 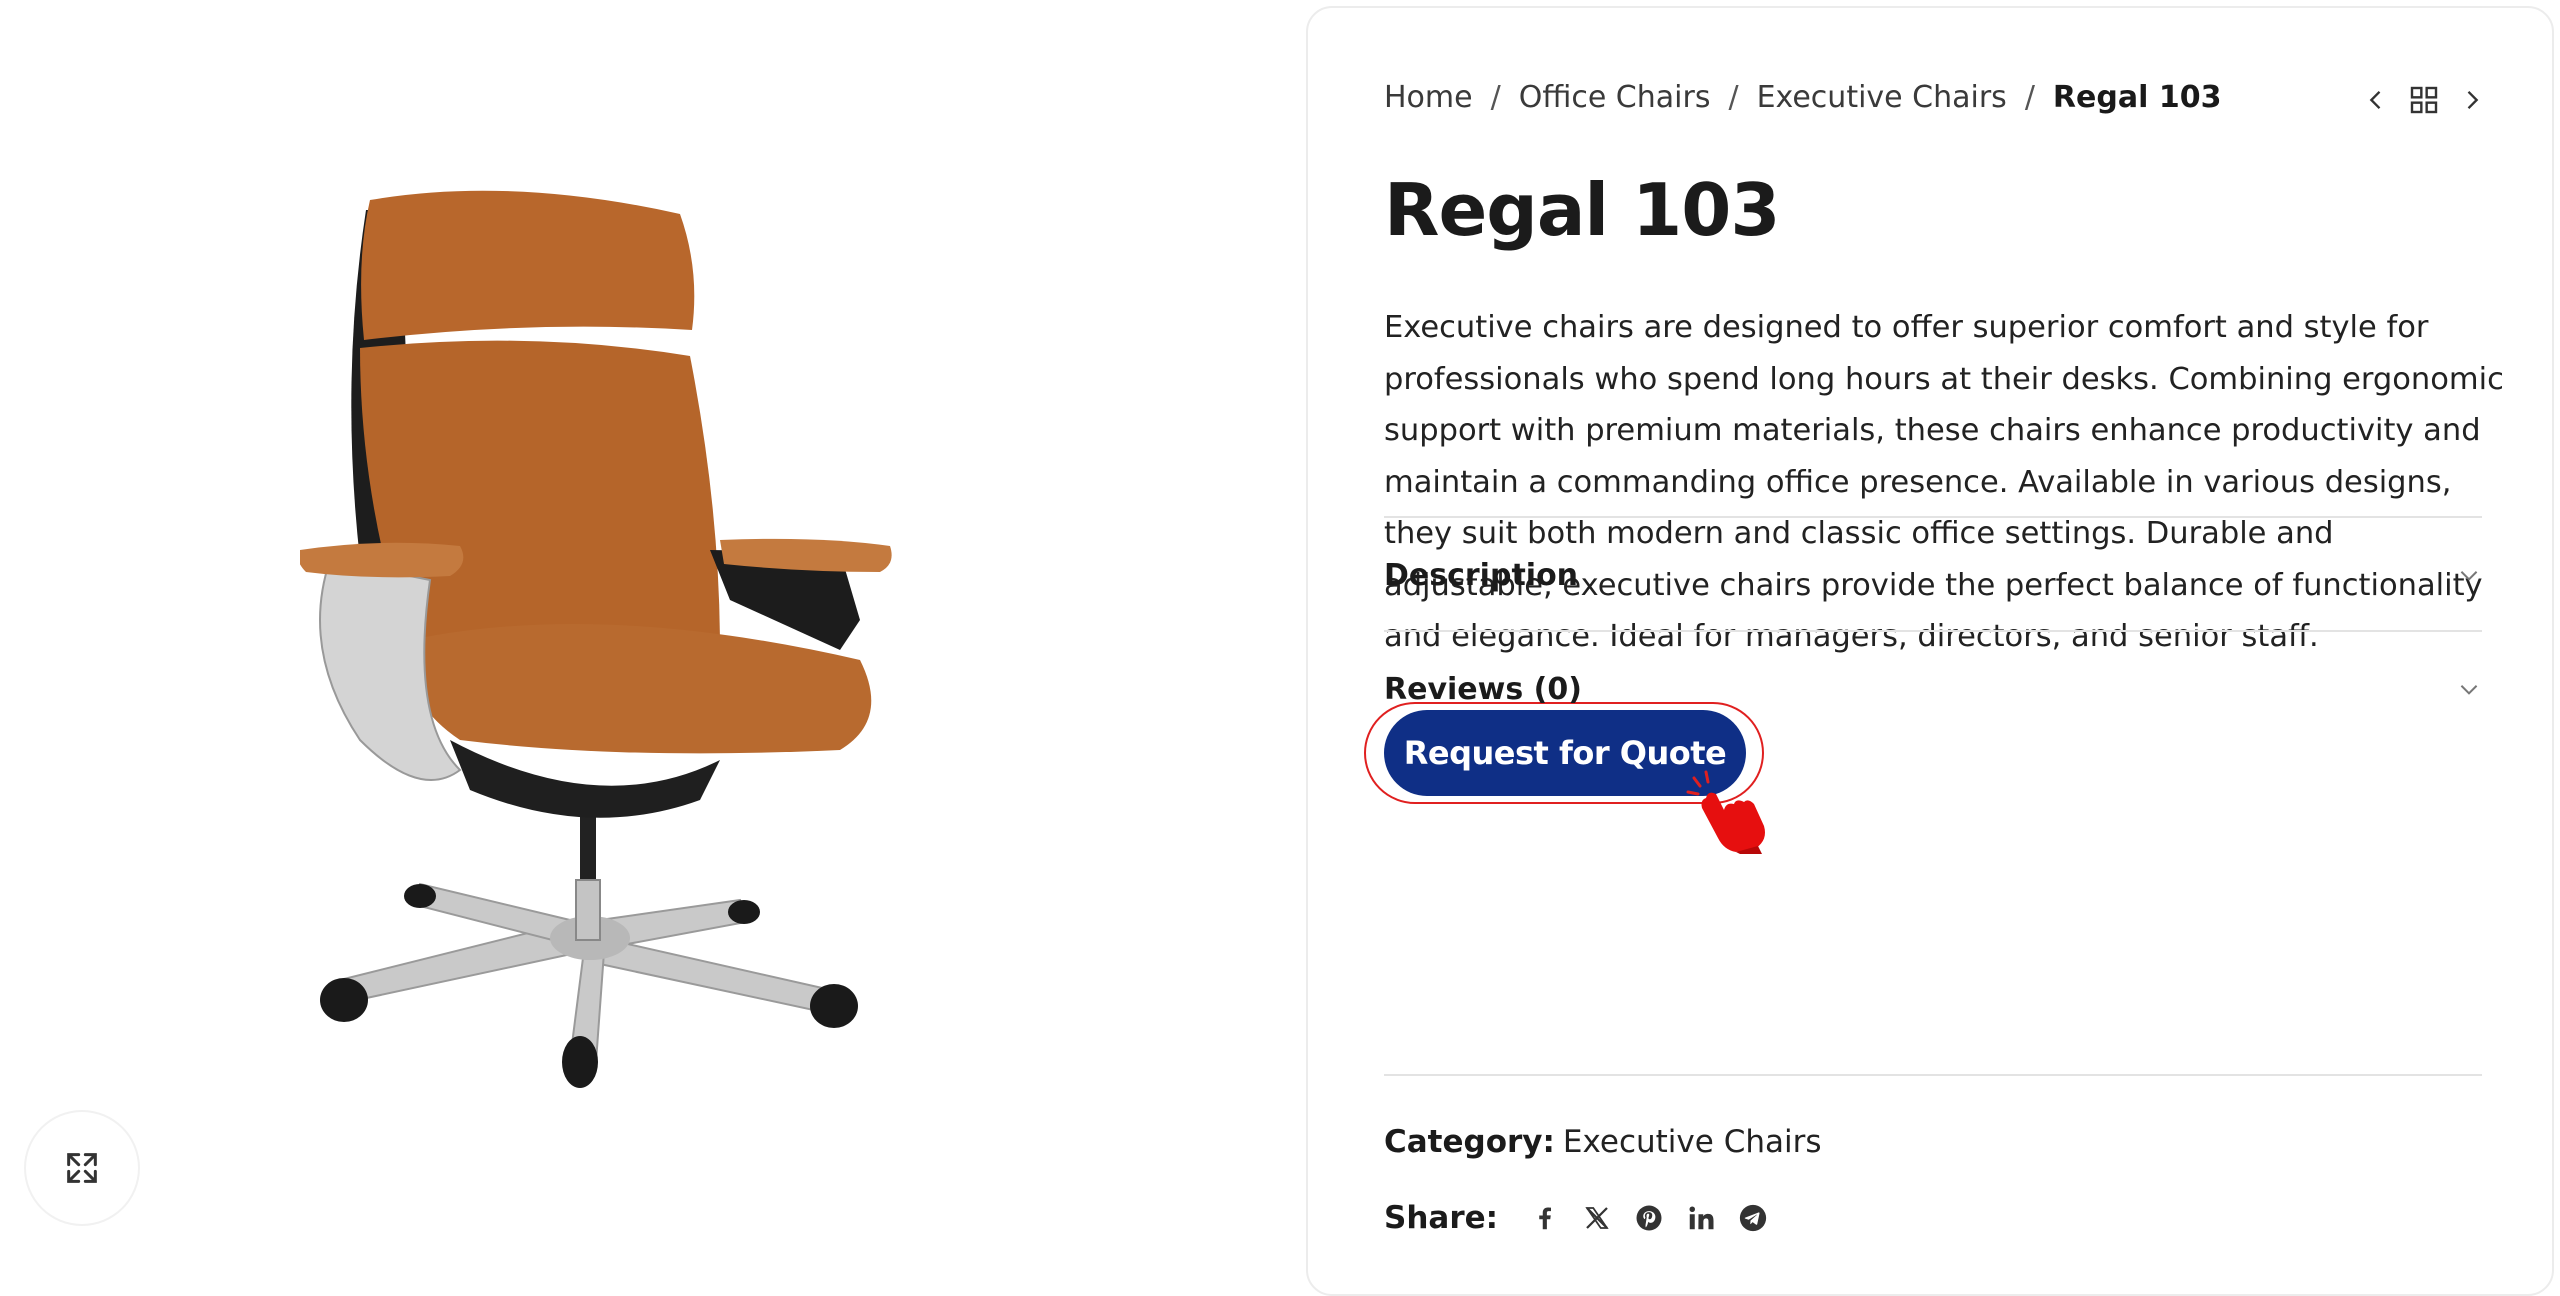 I want to click on product-title: Regal 103, so click(x=1582, y=210).